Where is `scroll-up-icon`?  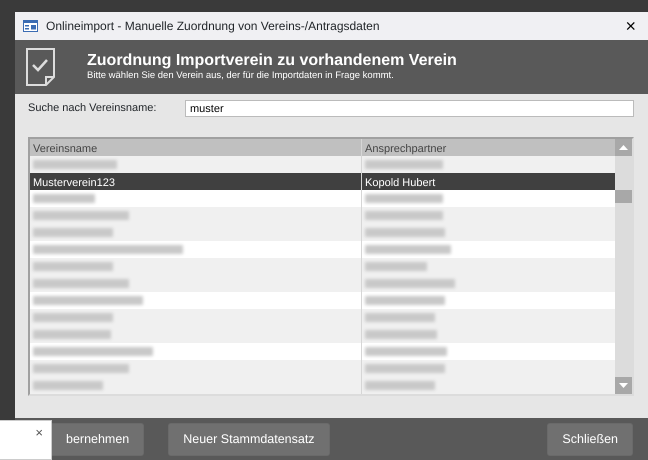
scroll-up-icon is located at coordinates (623, 147).